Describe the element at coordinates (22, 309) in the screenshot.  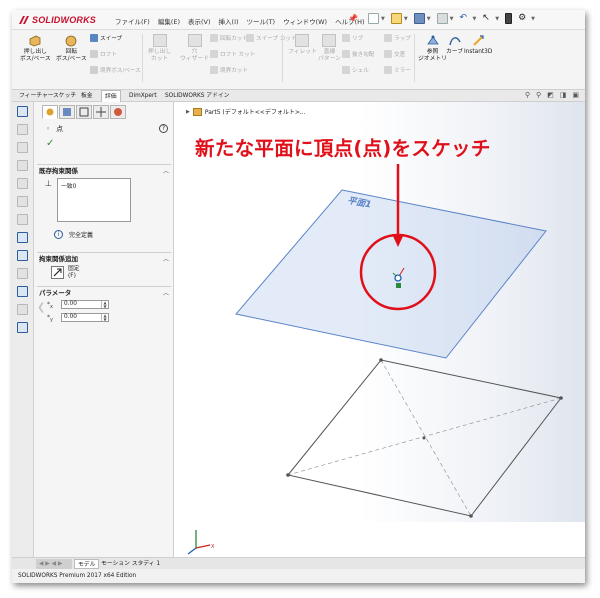
I see `mirror-entities-icon` at that location.